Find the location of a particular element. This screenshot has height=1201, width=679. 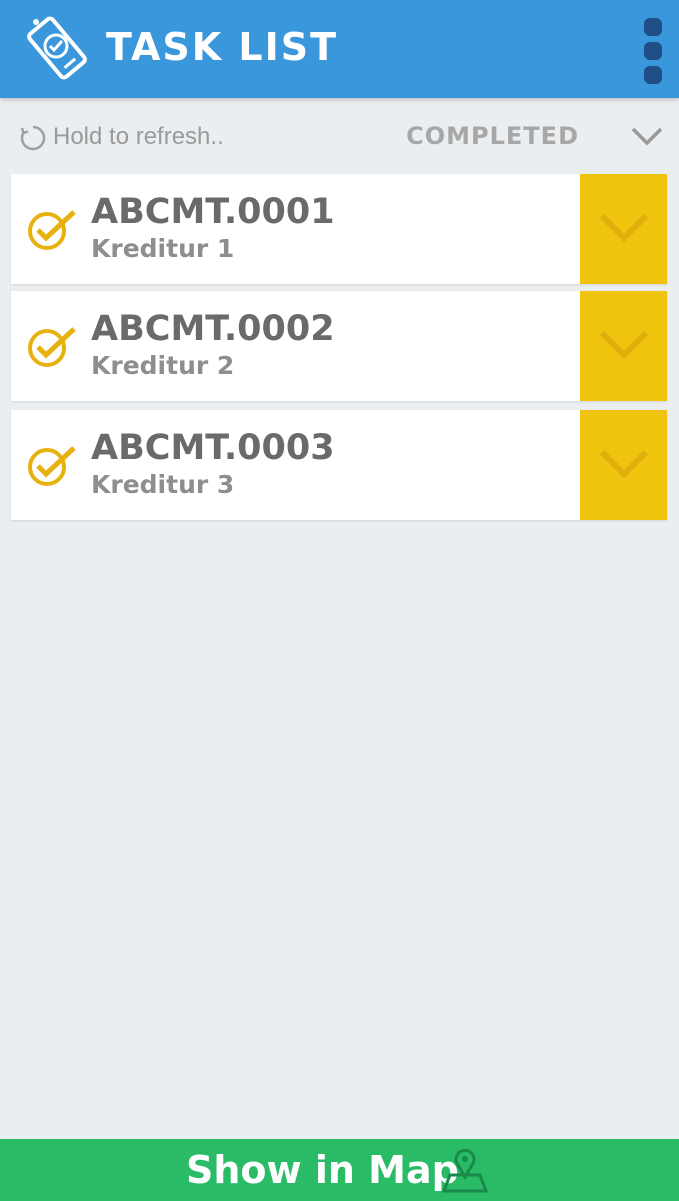

task-creditor: Kreditur 1 is located at coordinates (163, 248).